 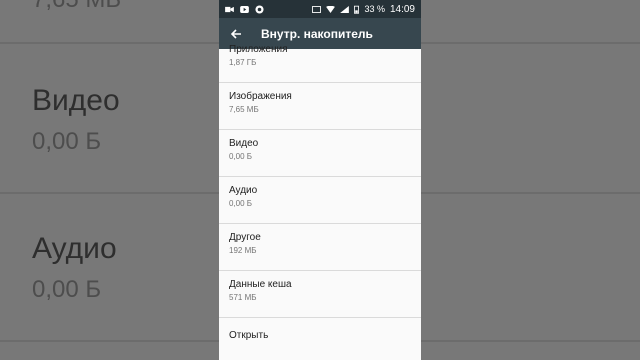 I want to click on wifi-icon, so click(x=331, y=9).